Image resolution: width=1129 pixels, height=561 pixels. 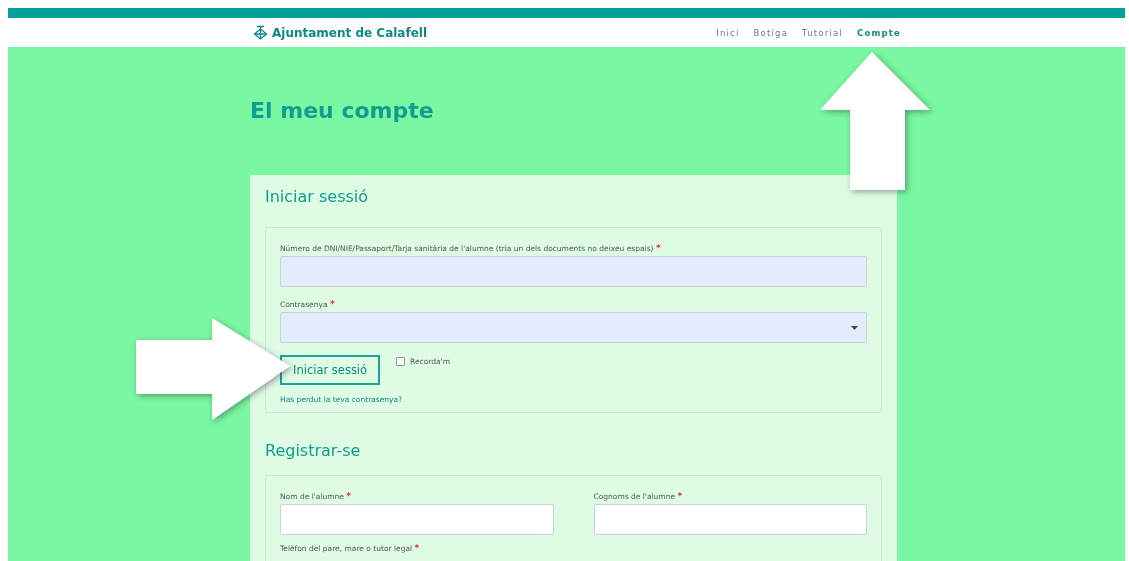 I want to click on coat-of-arms-icon, so click(x=260, y=32).